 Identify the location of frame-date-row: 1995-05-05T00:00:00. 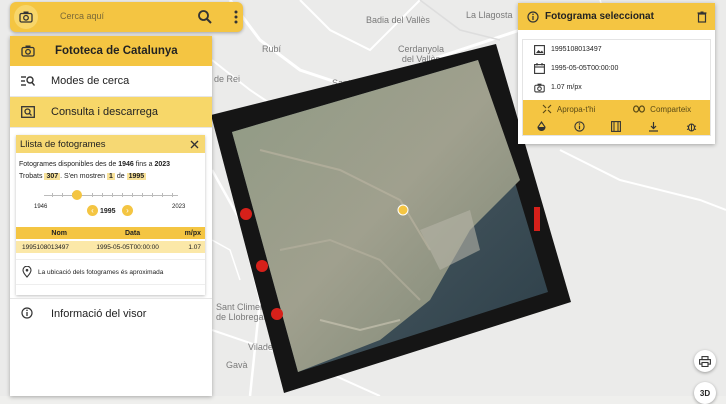
(616, 68).